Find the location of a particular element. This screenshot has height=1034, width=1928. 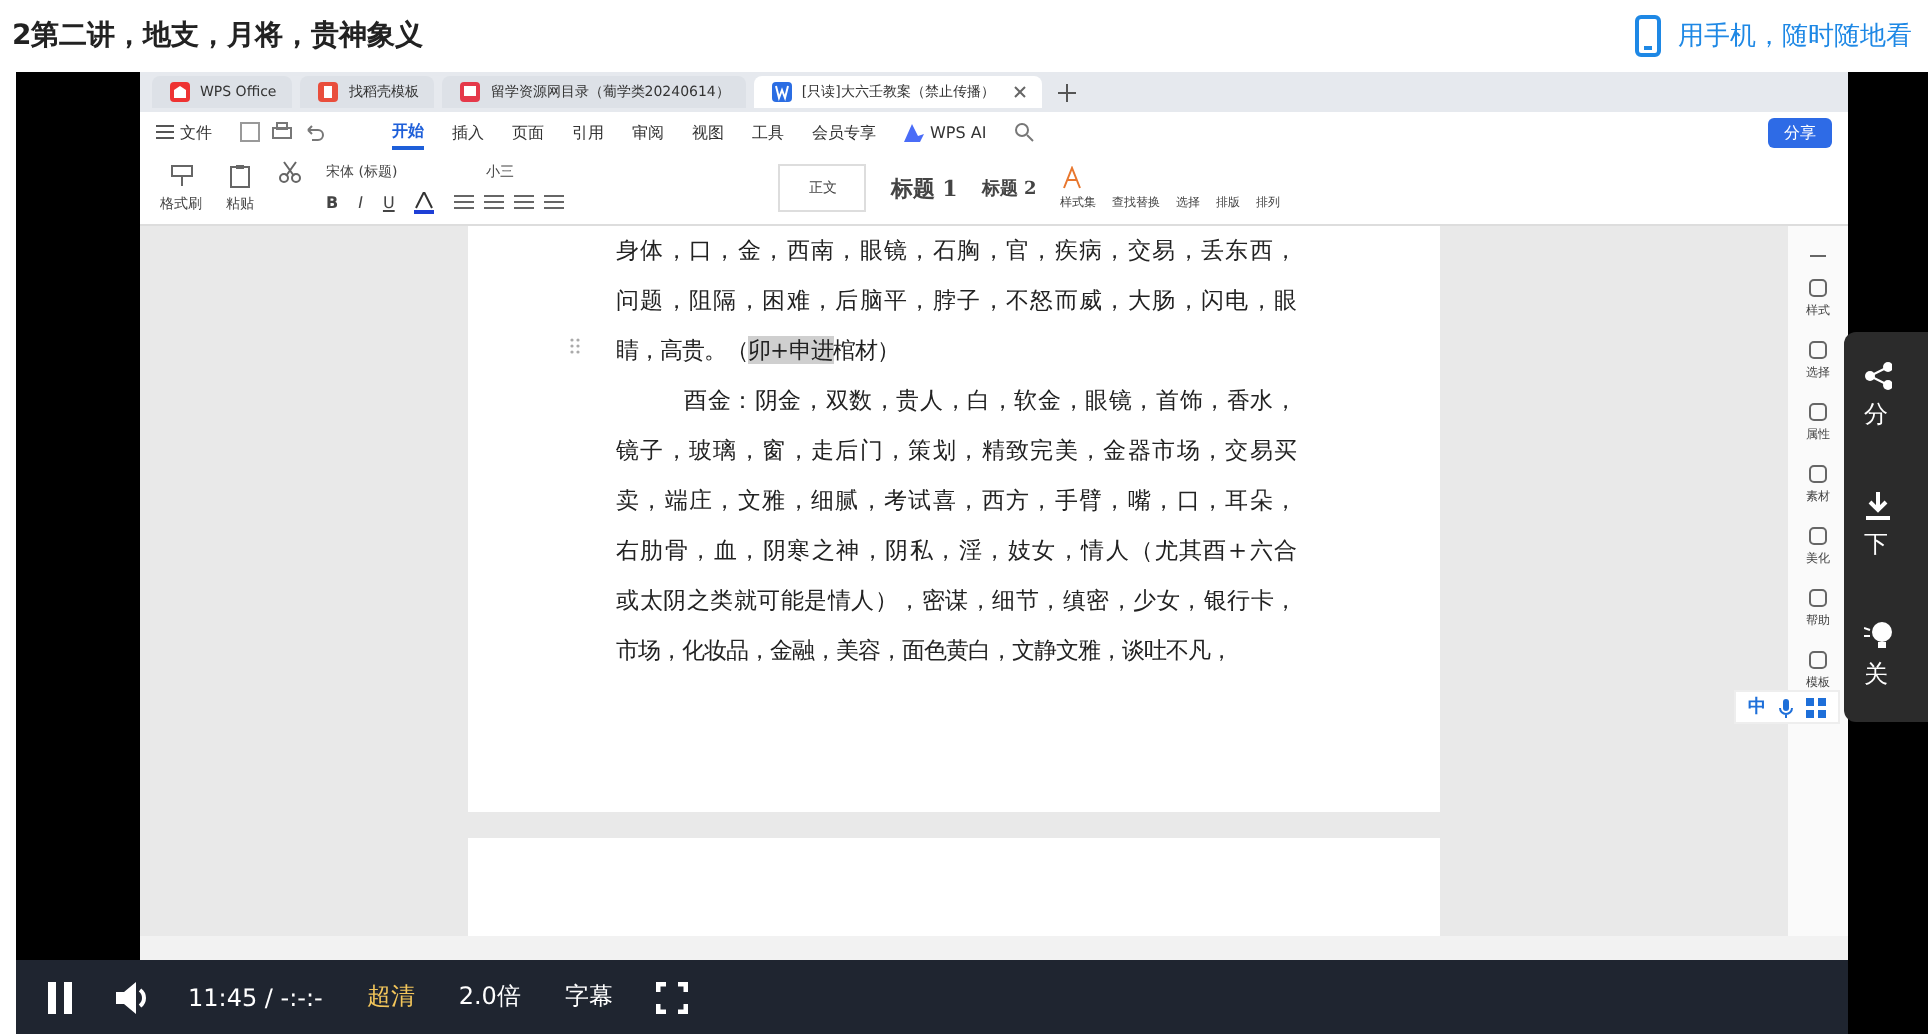

mobile-watch-link: 用手机，随时随地看 is located at coordinates (1795, 36).